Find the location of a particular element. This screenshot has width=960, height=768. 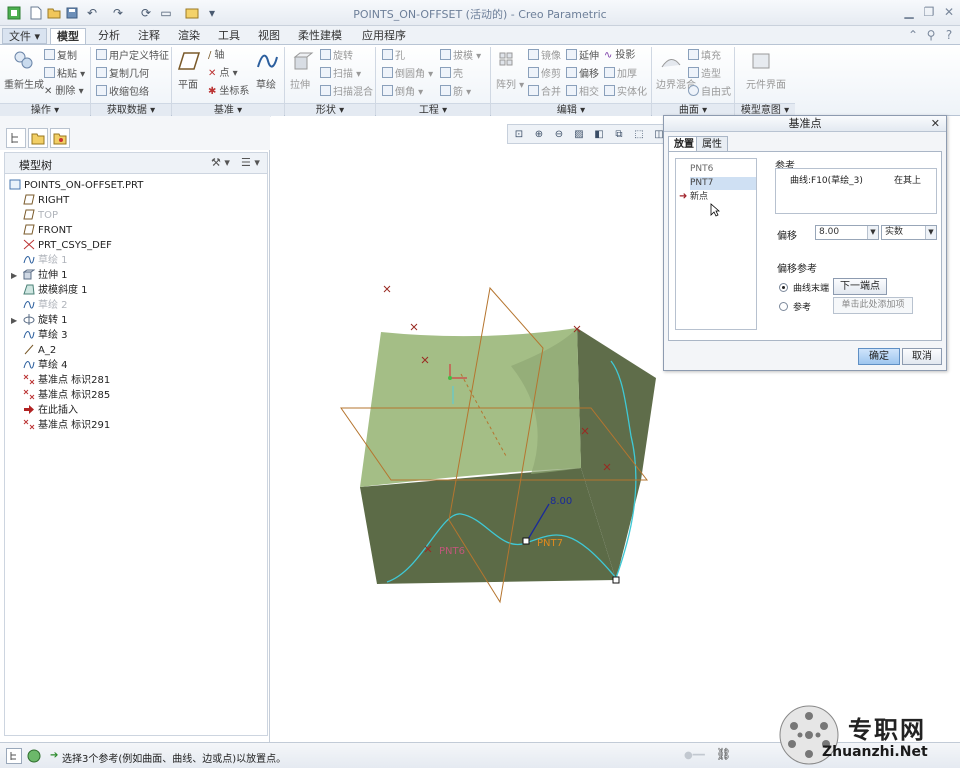

curve-end-radio is located at coordinates (783, 287).